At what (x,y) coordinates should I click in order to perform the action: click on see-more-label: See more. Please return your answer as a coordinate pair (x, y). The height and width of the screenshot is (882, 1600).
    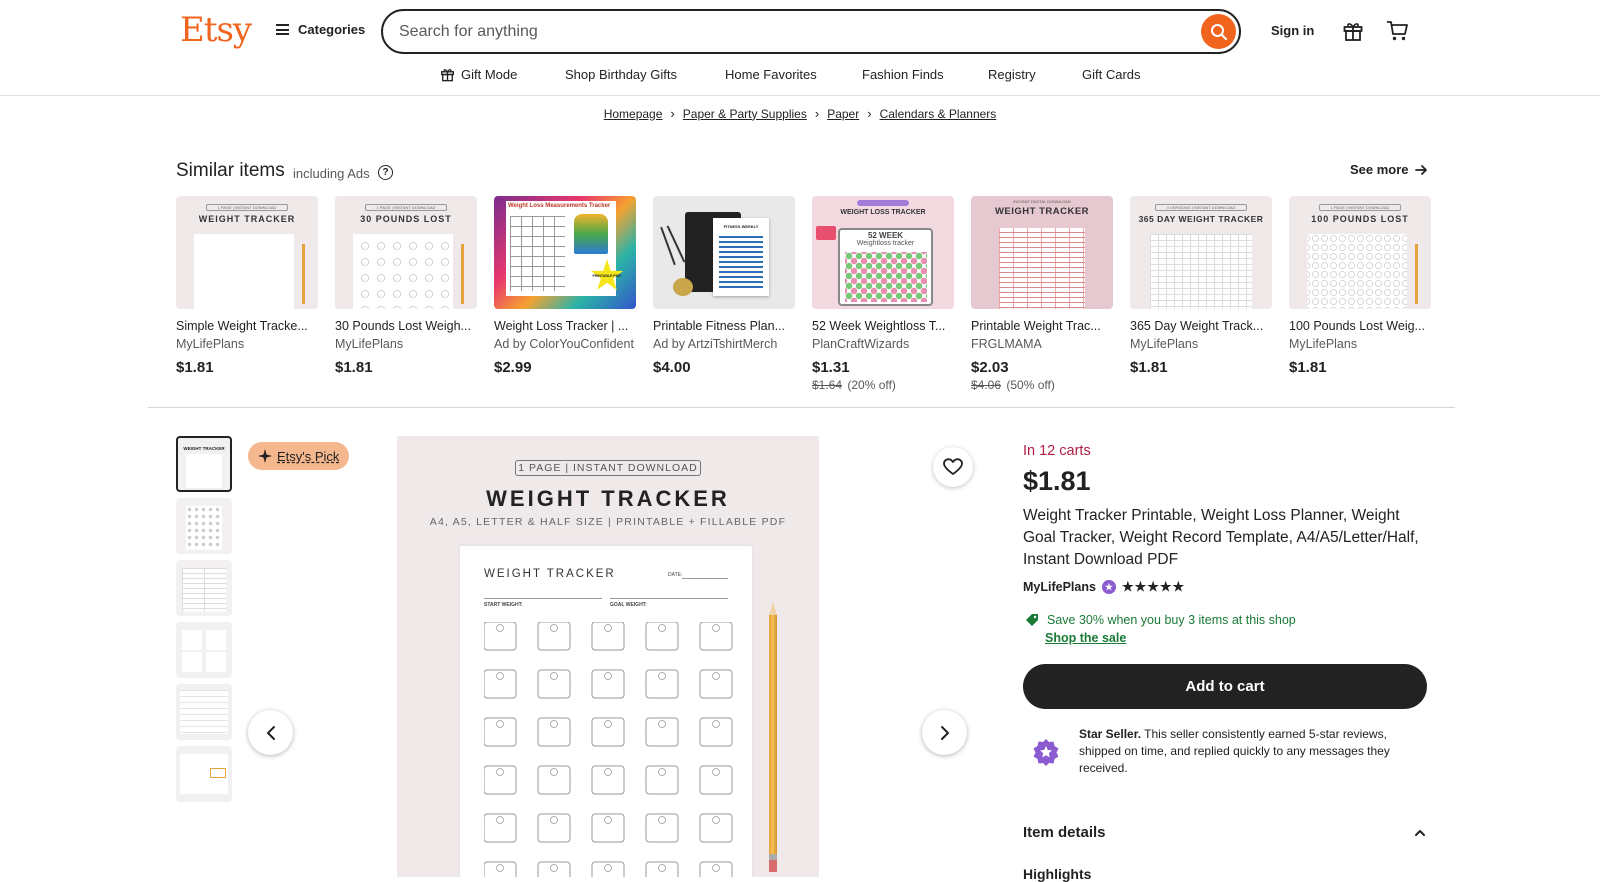
    Looking at the image, I should click on (1379, 169).